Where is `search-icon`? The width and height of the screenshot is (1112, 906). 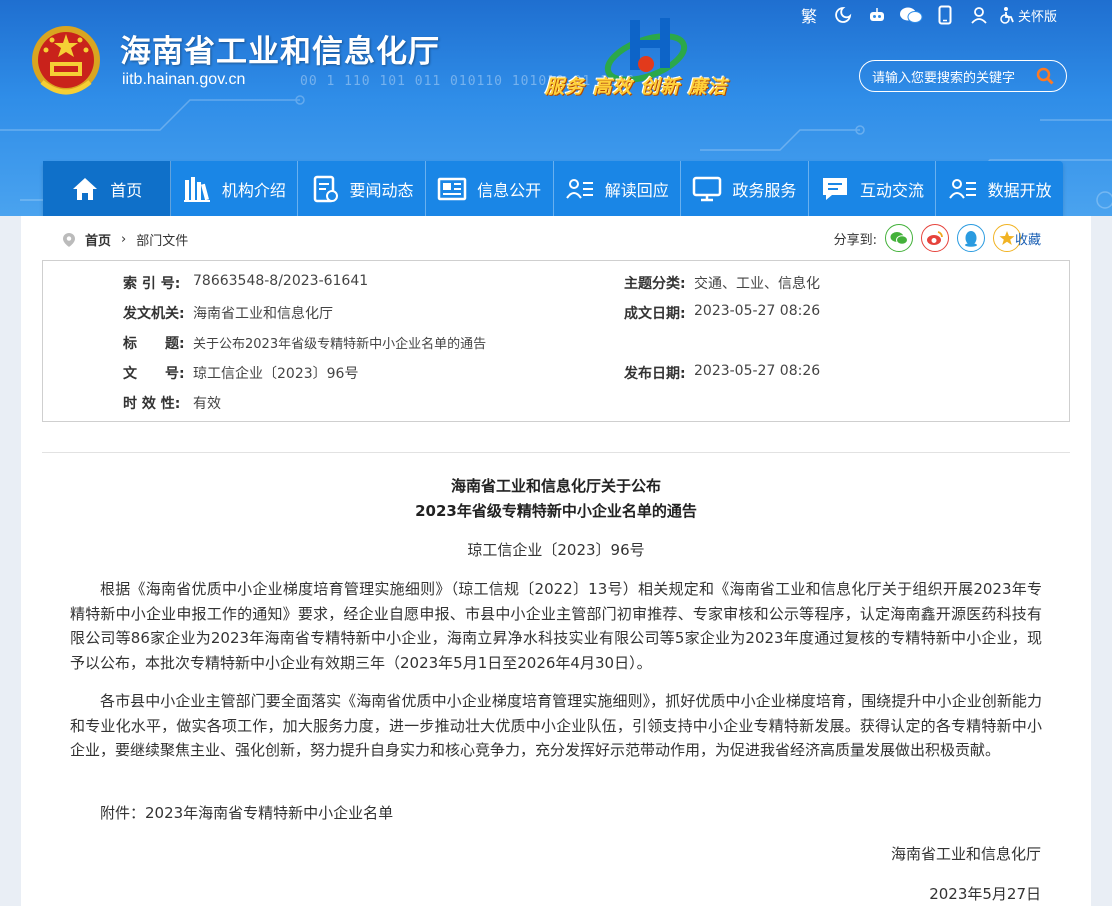
search-icon is located at coordinates (1045, 76).